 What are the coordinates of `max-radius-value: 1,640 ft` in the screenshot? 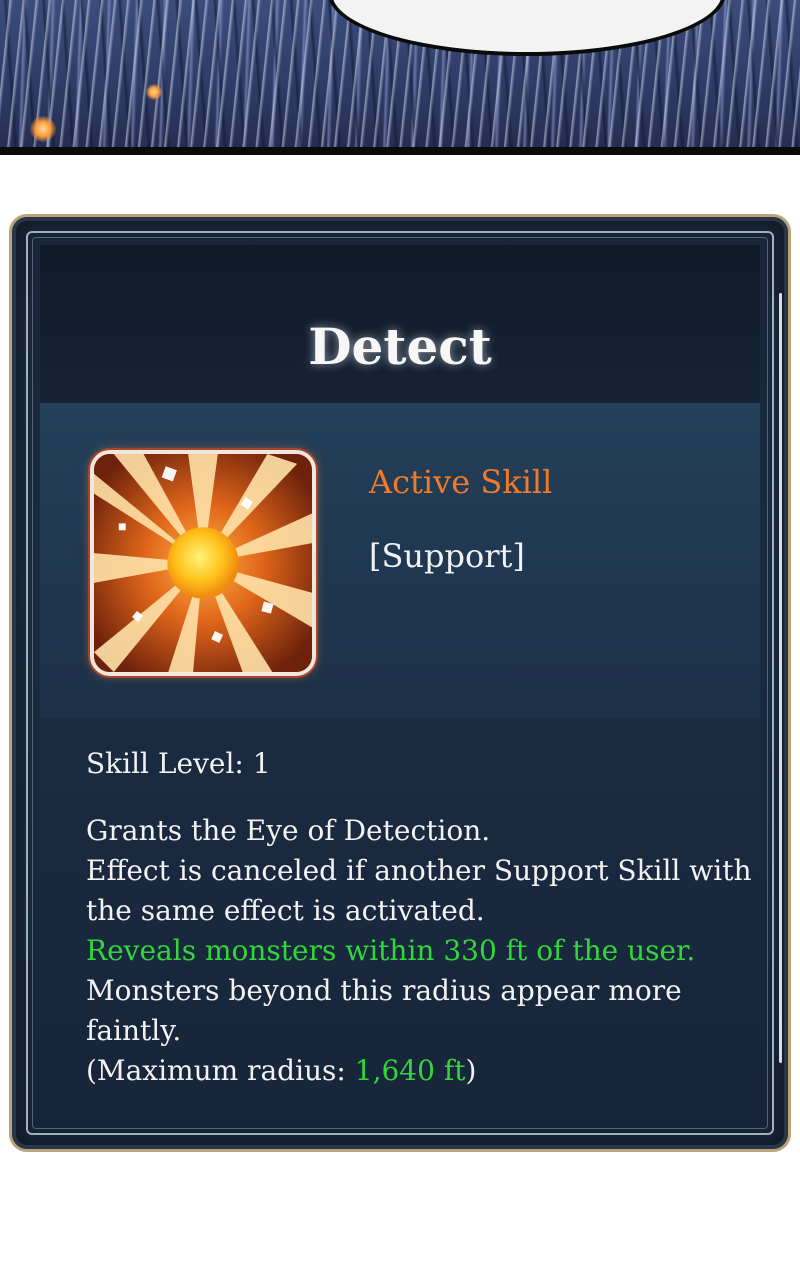 It's located at (410, 1070).